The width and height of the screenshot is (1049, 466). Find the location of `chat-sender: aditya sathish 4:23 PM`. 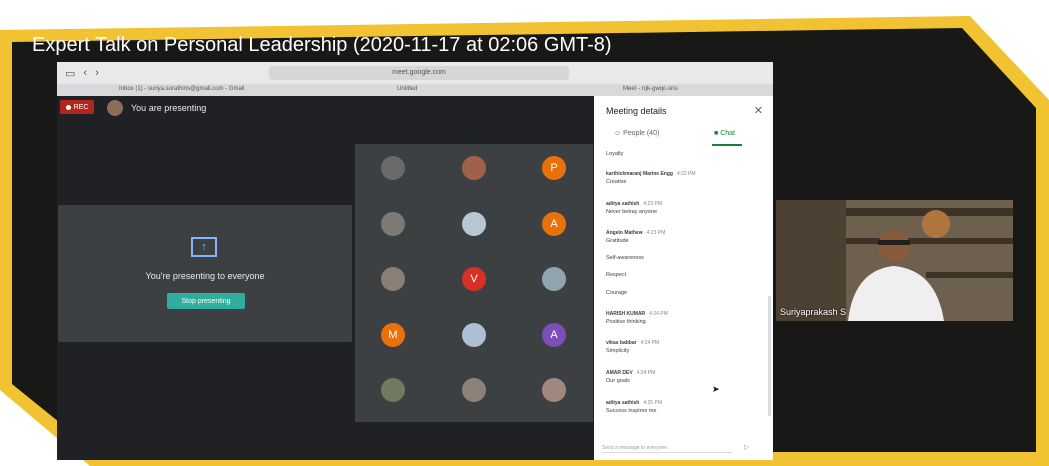

chat-sender: aditya sathish 4:23 PM is located at coordinates (634, 204).